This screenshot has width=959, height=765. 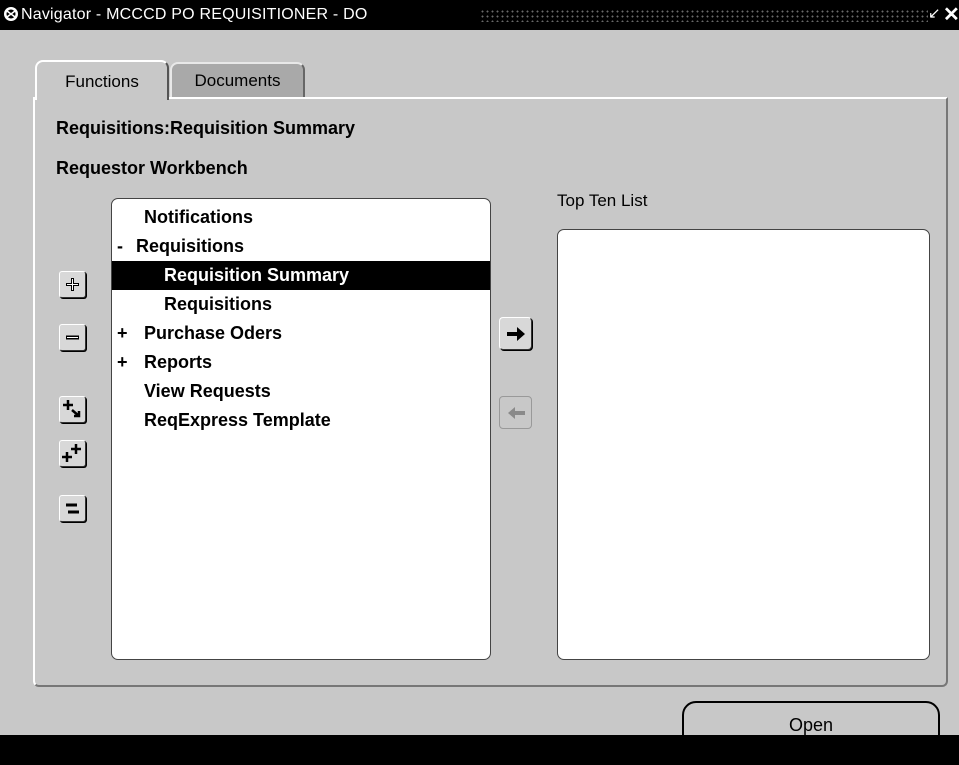 What do you see at coordinates (479, 750) in the screenshot?
I see `screen-bottom-bar` at bounding box center [479, 750].